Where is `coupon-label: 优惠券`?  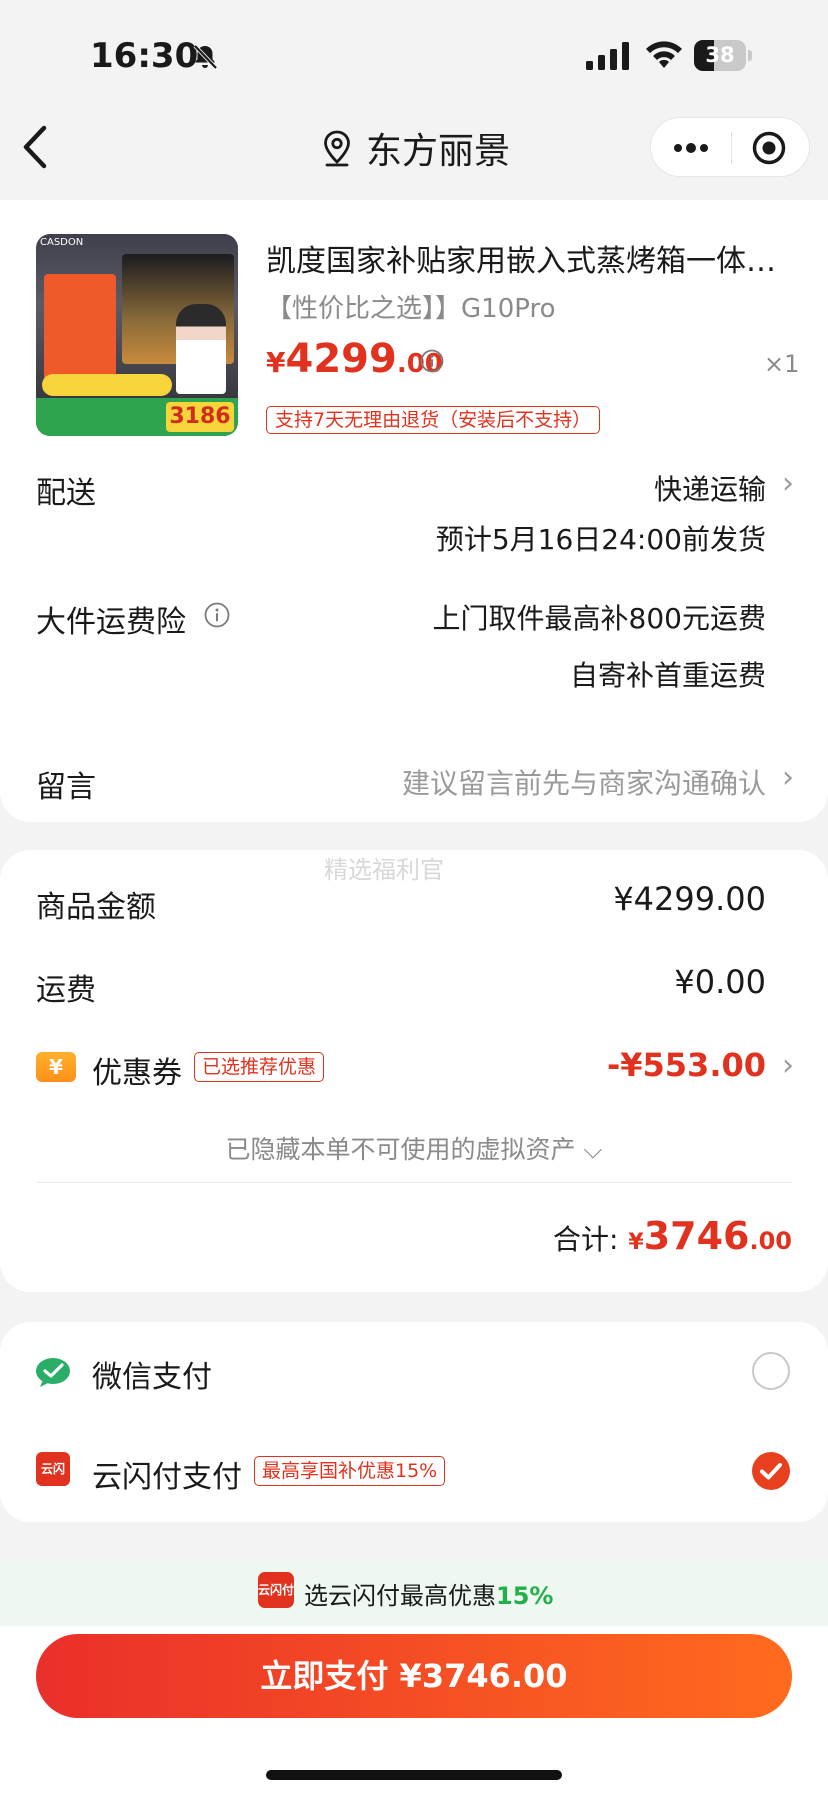
coupon-label: 优惠券 is located at coordinates (137, 1073).